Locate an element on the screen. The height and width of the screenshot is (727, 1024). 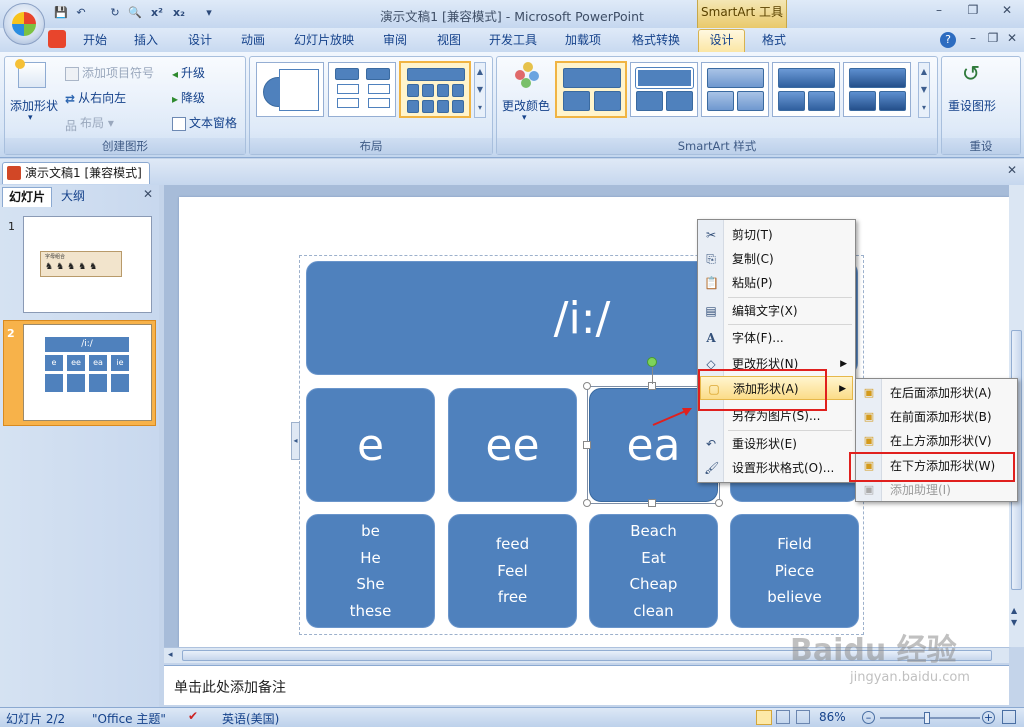
restore-icon: ❐ is located at coordinates (973, 12).